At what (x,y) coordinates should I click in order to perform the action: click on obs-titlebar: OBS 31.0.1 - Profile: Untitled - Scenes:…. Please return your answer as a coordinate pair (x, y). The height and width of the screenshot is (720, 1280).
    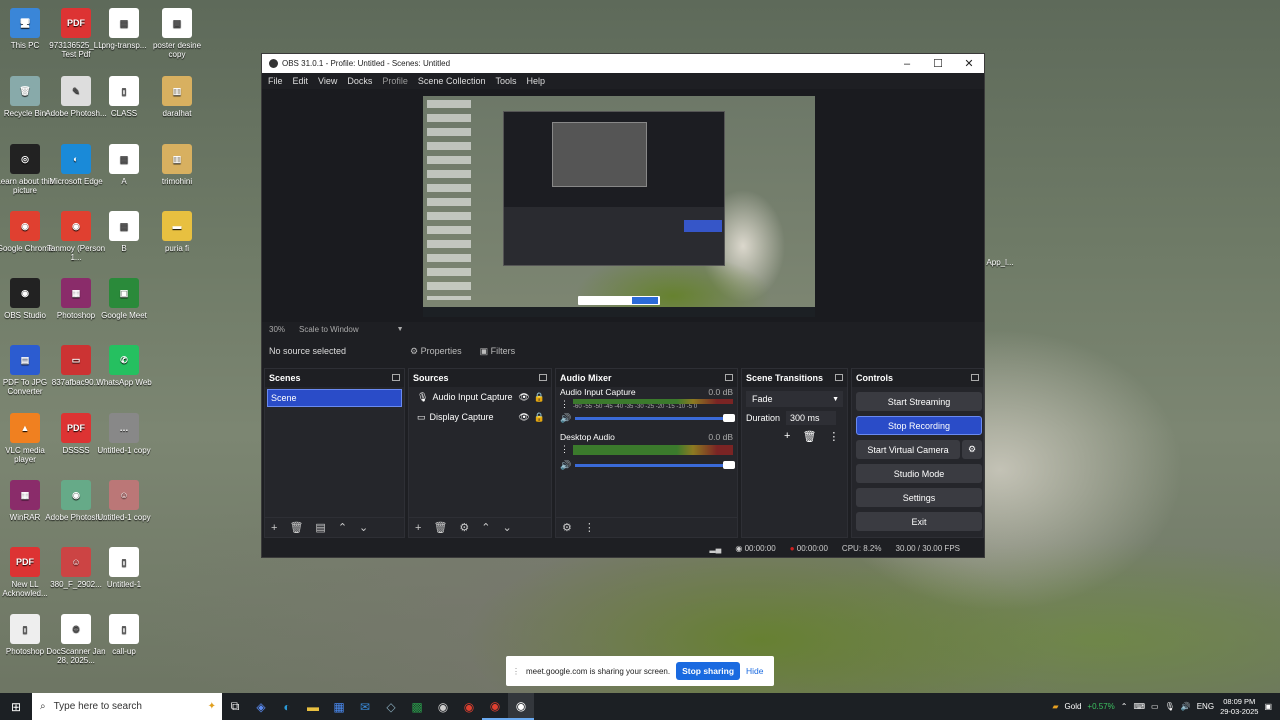
    Looking at the image, I should click on (623, 63).